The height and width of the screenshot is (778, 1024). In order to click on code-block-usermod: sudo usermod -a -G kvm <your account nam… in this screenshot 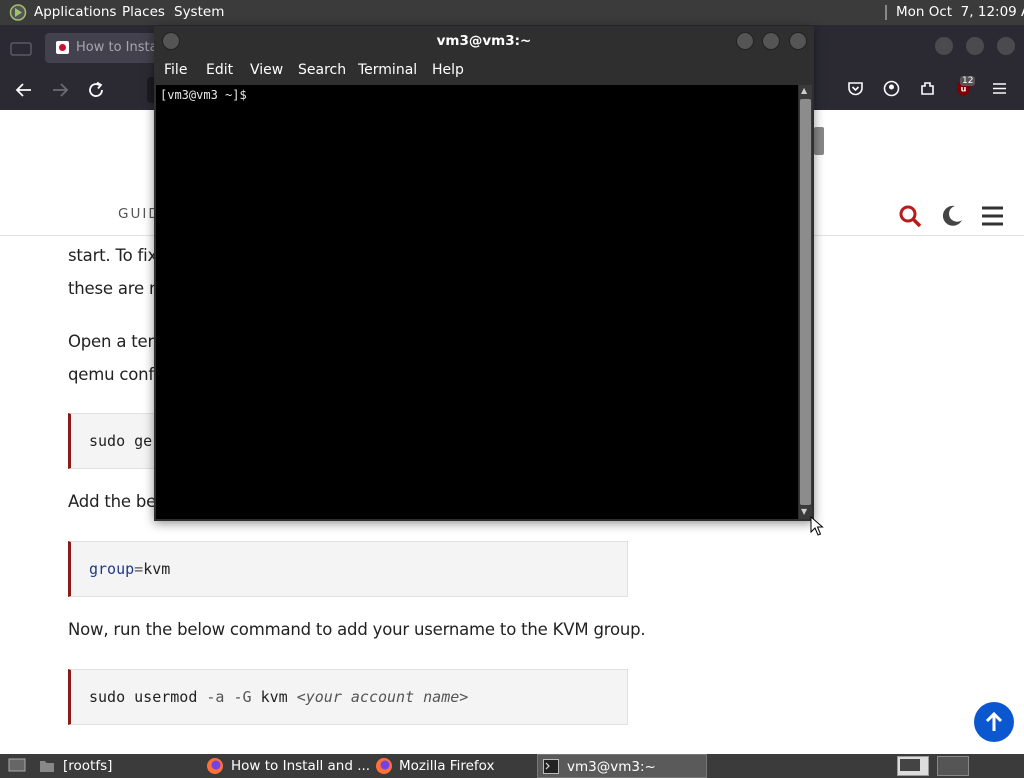, I will do `click(348, 697)`.